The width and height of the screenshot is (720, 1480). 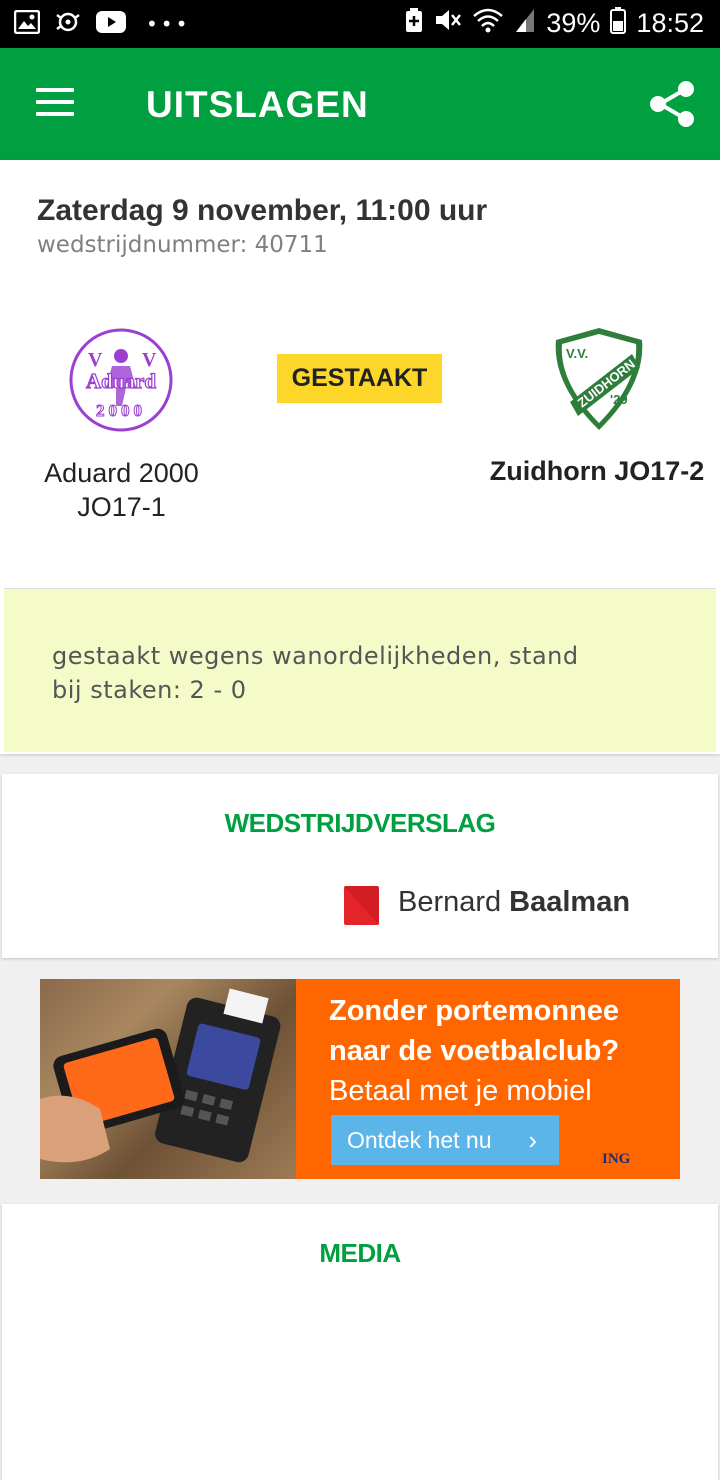 What do you see at coordinates (359, 378) in the screenshot?
I see `status-badge: GESTAAKT` at bounding box center [359, 378].